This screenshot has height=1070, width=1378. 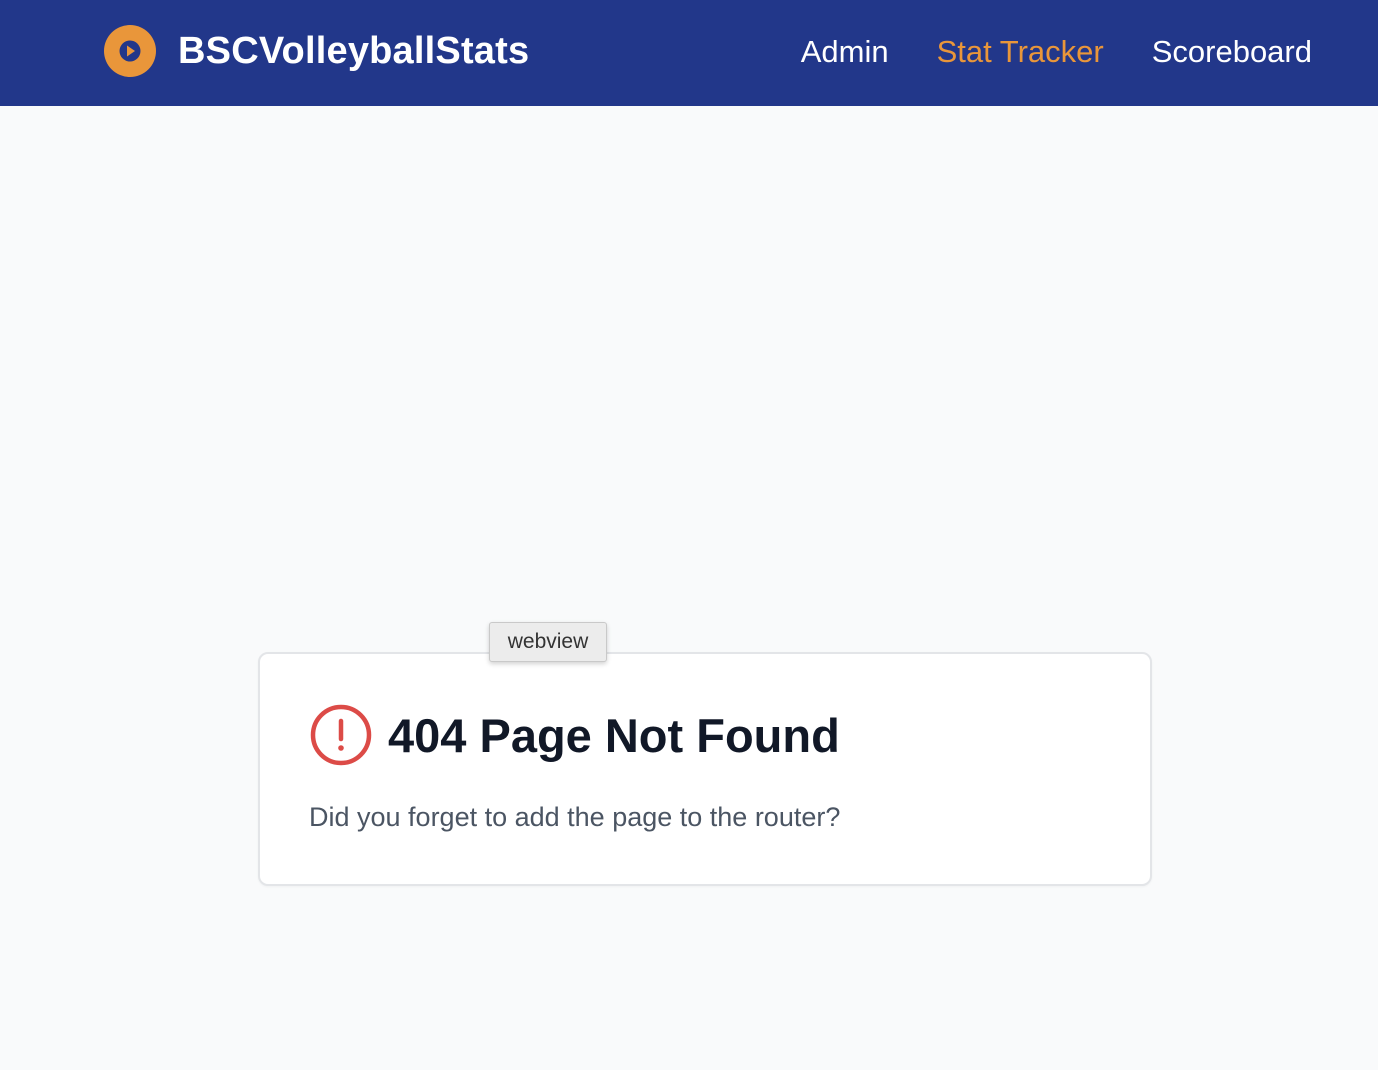 What do you see at coordinates (354, 50) in the screenshot?
I see `brand-name: BSCVolleyballStats` at bounding box center [354, 50].